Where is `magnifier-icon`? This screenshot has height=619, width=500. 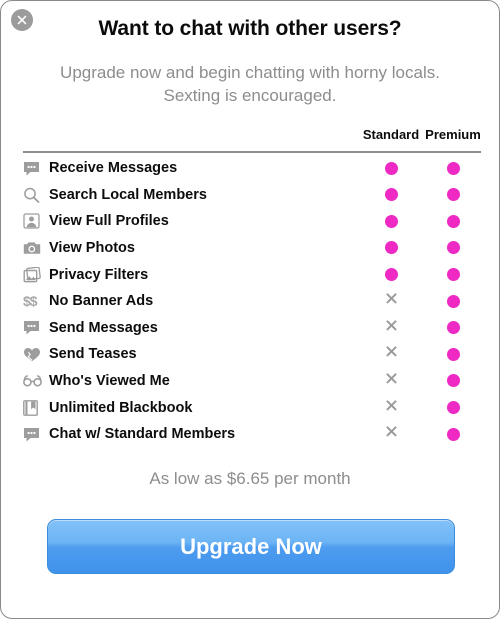 magnifier-icon is located at coordinates (36, 195).